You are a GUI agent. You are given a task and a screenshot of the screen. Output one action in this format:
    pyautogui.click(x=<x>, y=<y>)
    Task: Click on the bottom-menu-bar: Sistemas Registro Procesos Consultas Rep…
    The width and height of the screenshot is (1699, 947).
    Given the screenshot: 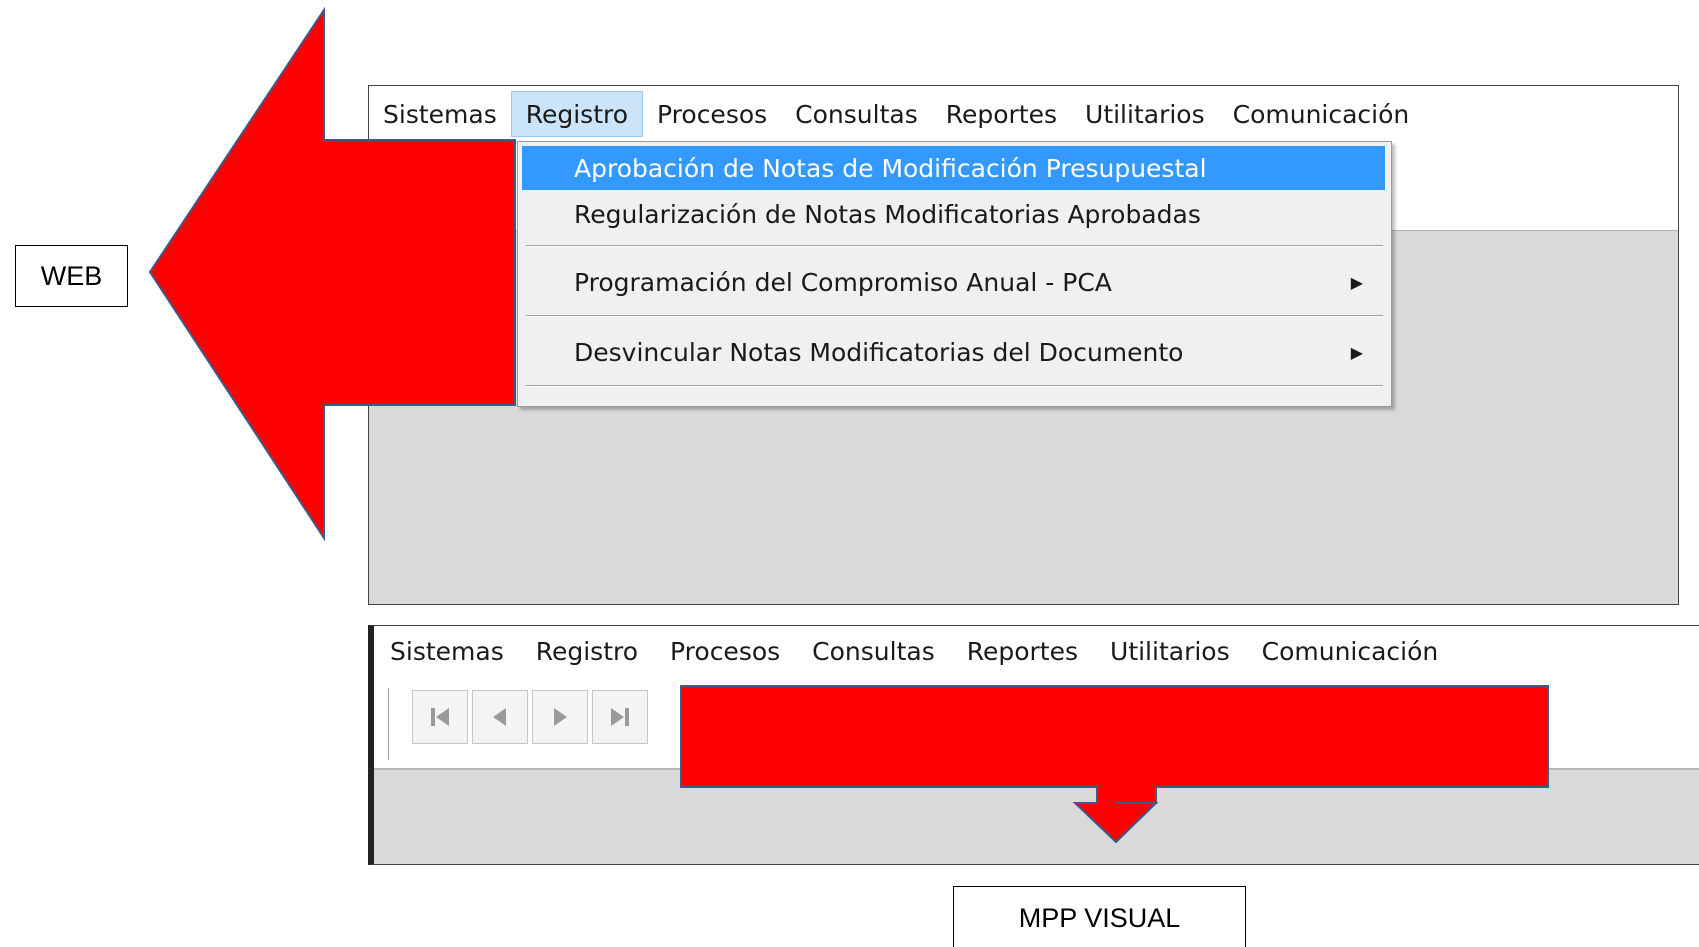 What is the action you would take?
    pyautogui.click(x=1036, y=651)
    